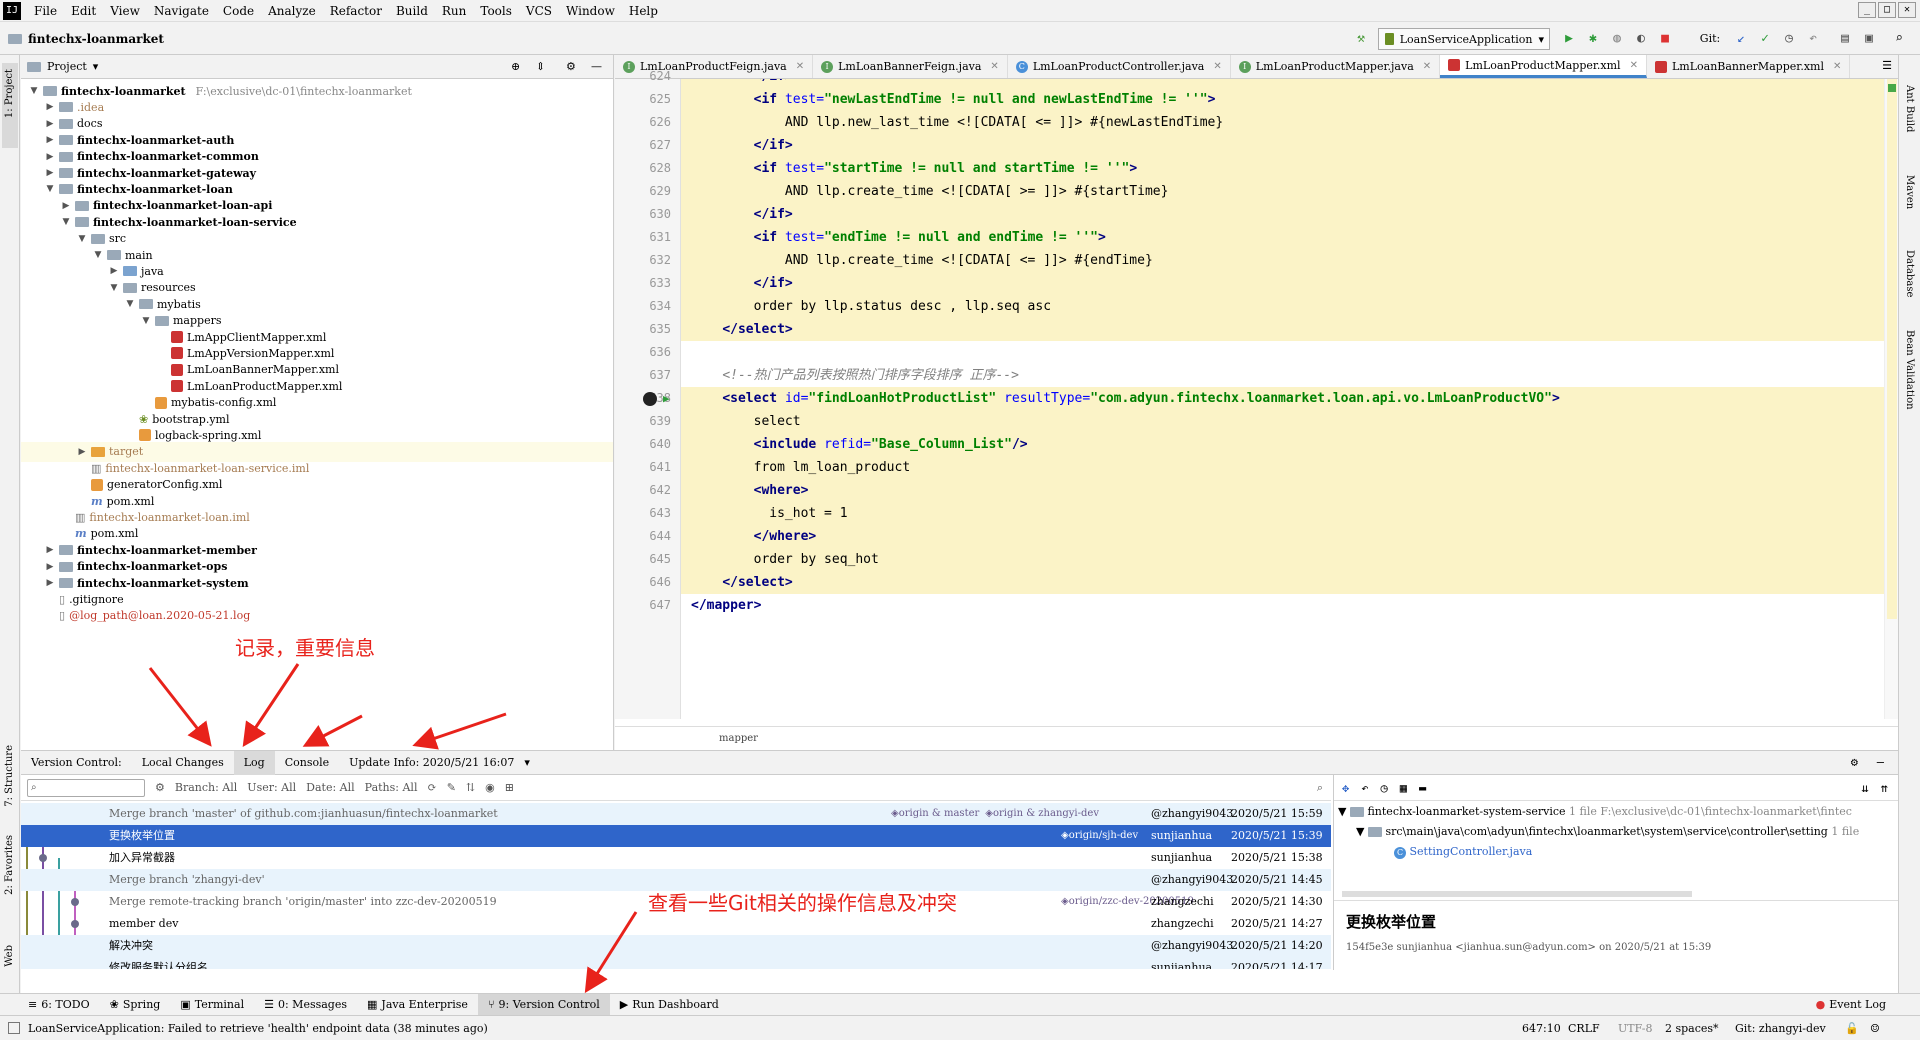 This screenshot has width=1920, height=1040. I want to click on project-view-select: Project, so click(67, 66).